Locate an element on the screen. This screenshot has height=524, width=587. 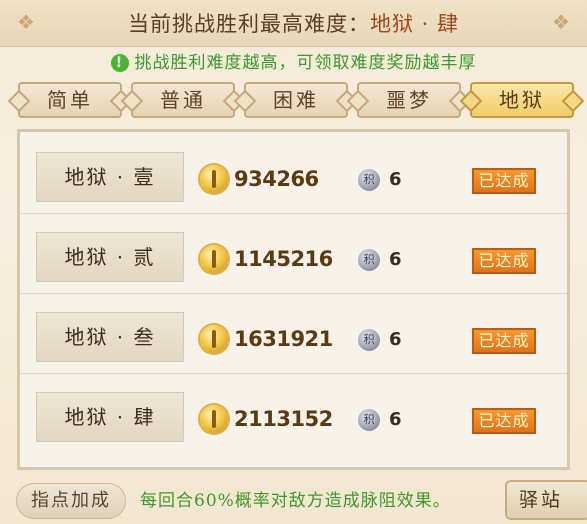
title-value: 地狱 · 肆 is located at coordinates (414, 24).